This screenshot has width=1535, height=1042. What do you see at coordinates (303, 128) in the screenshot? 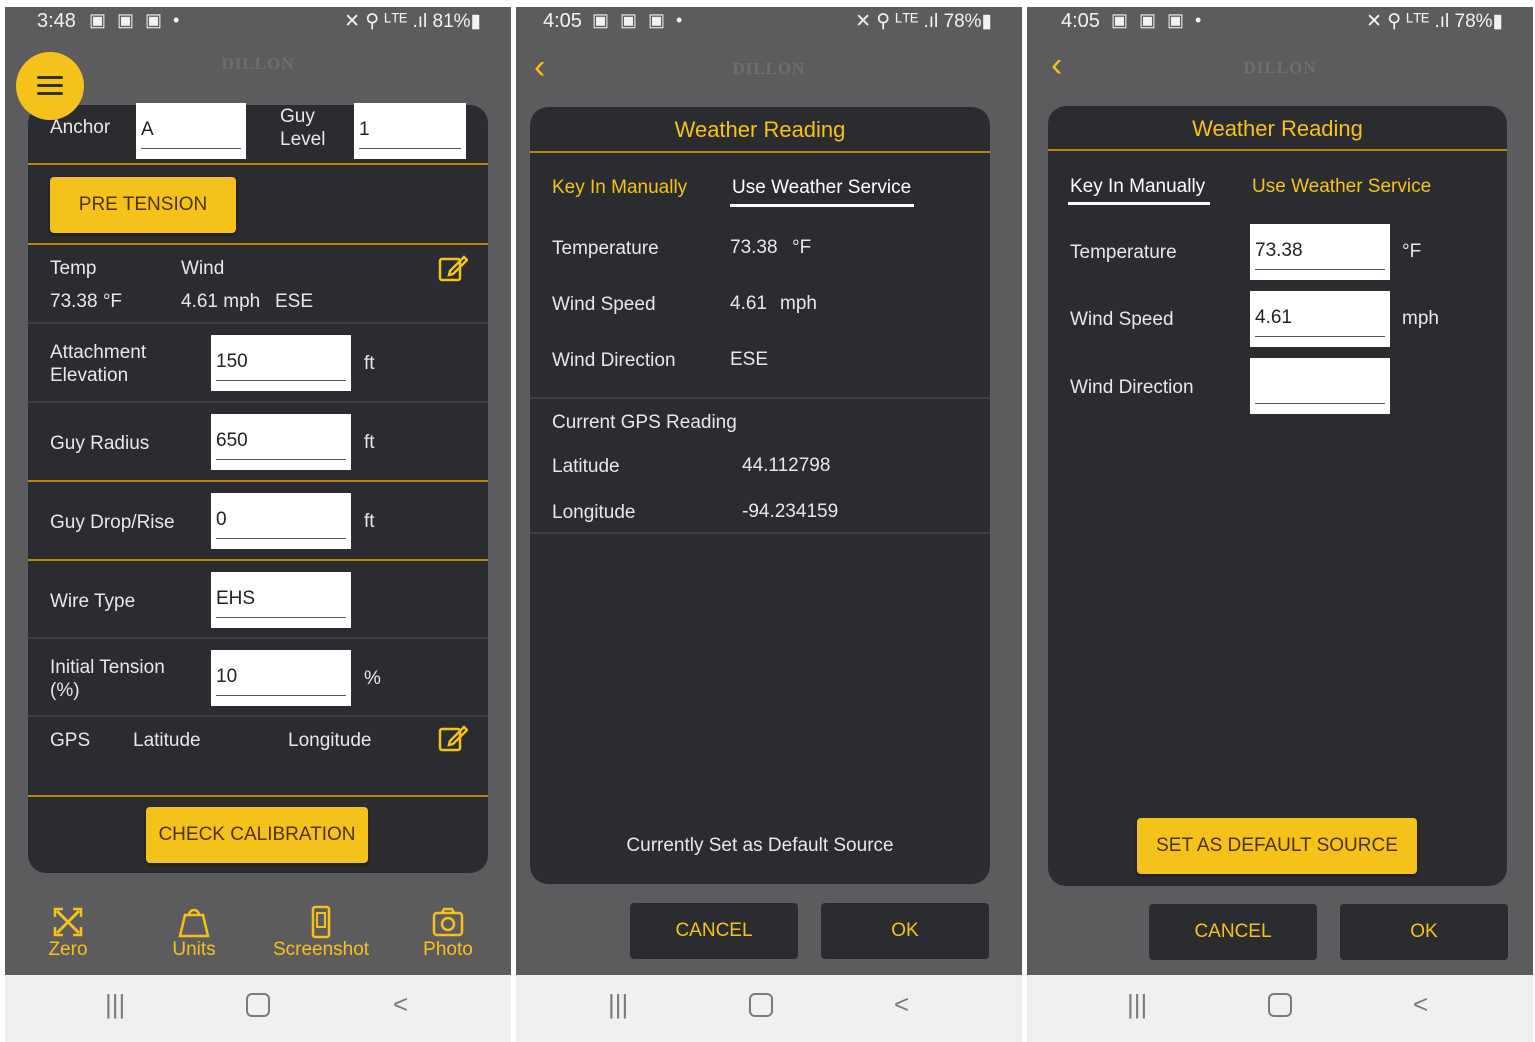
I see `guy-level-label: Guy Level` at bounding box center [303, 128].